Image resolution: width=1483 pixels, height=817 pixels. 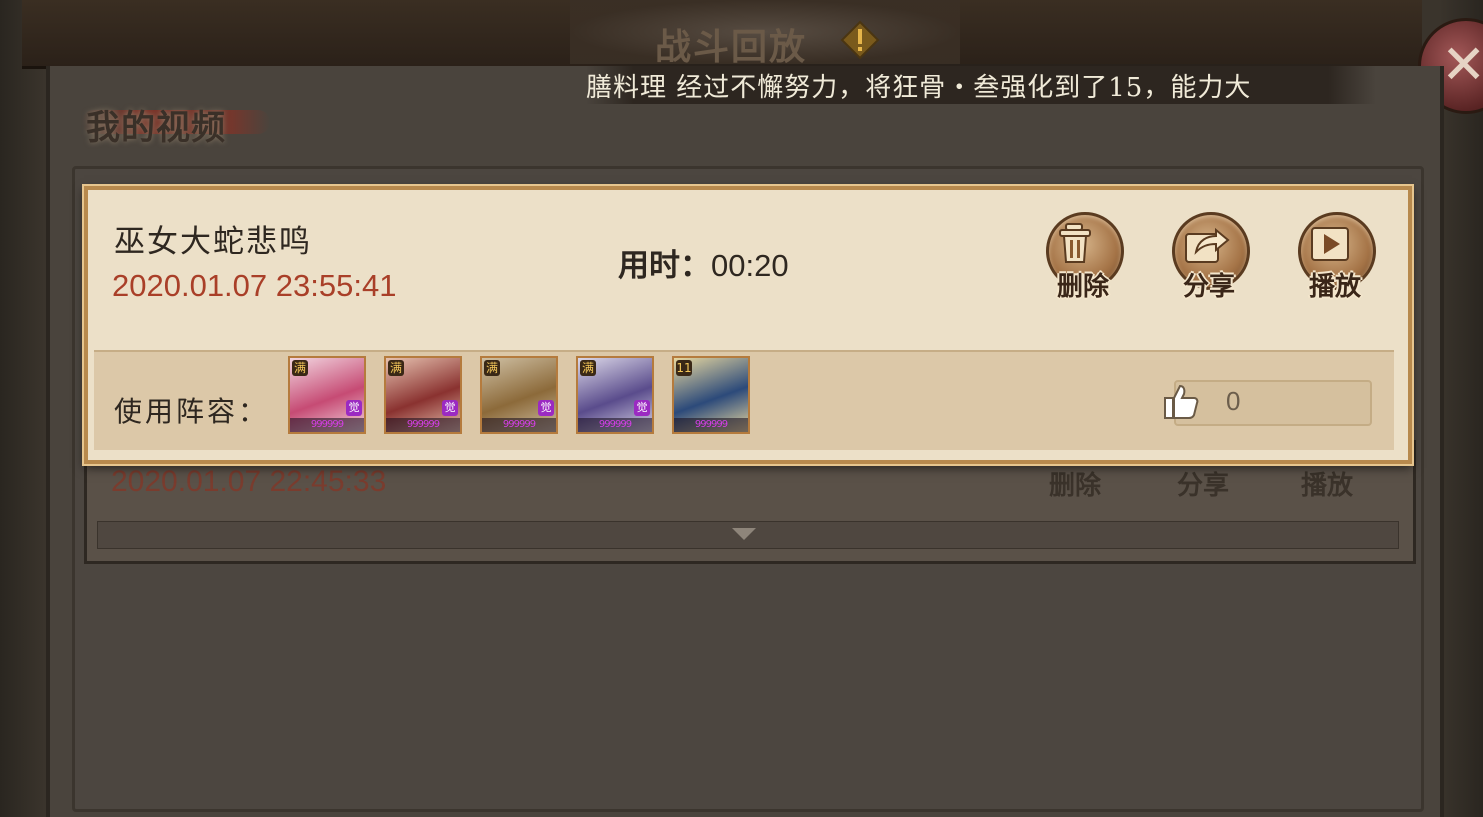 I want to click on video-name: 巫女大蛇悲鸣, so click(x=213, y=242).